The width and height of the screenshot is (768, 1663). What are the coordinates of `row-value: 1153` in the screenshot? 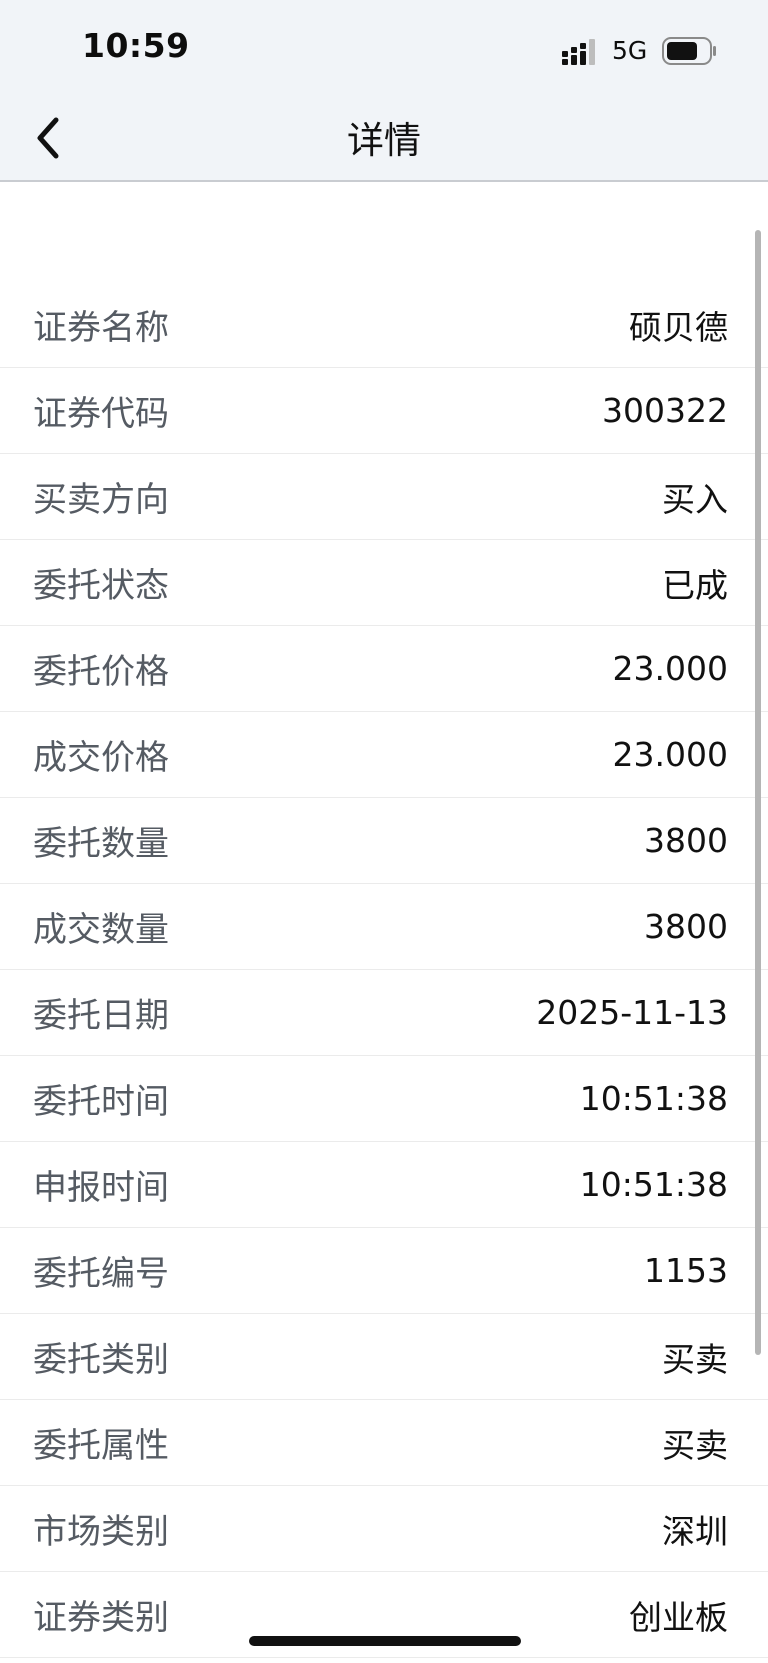 It's located at (686, 1270).